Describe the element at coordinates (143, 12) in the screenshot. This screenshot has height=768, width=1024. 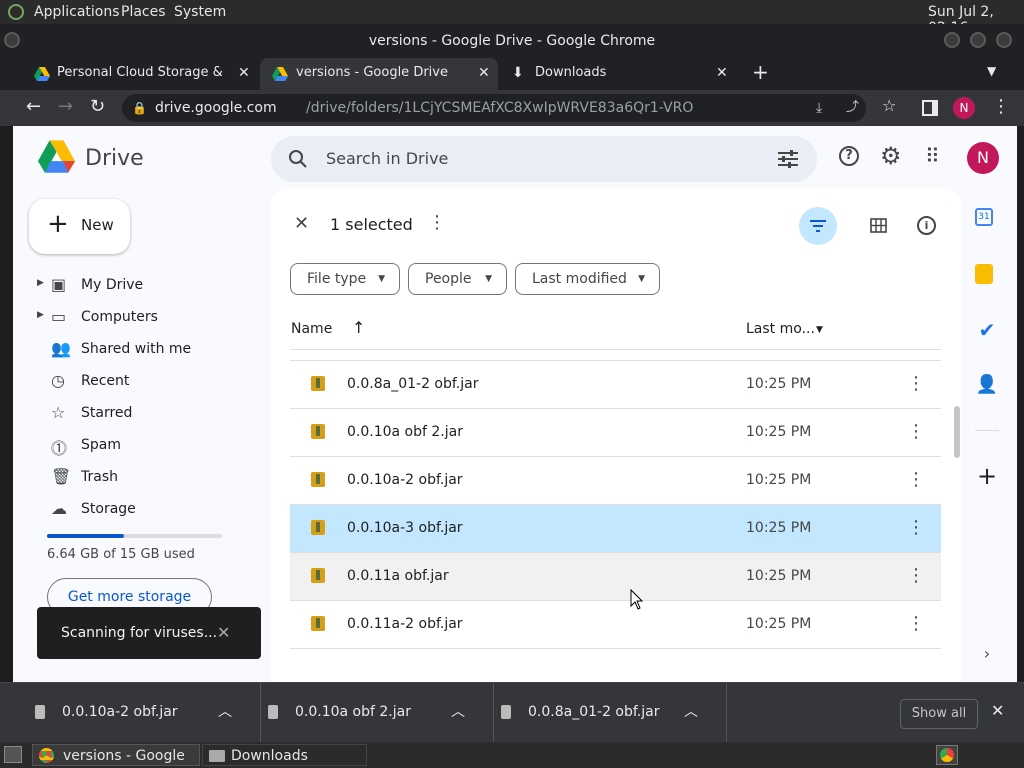
I see `menu-places: Places` at that location.